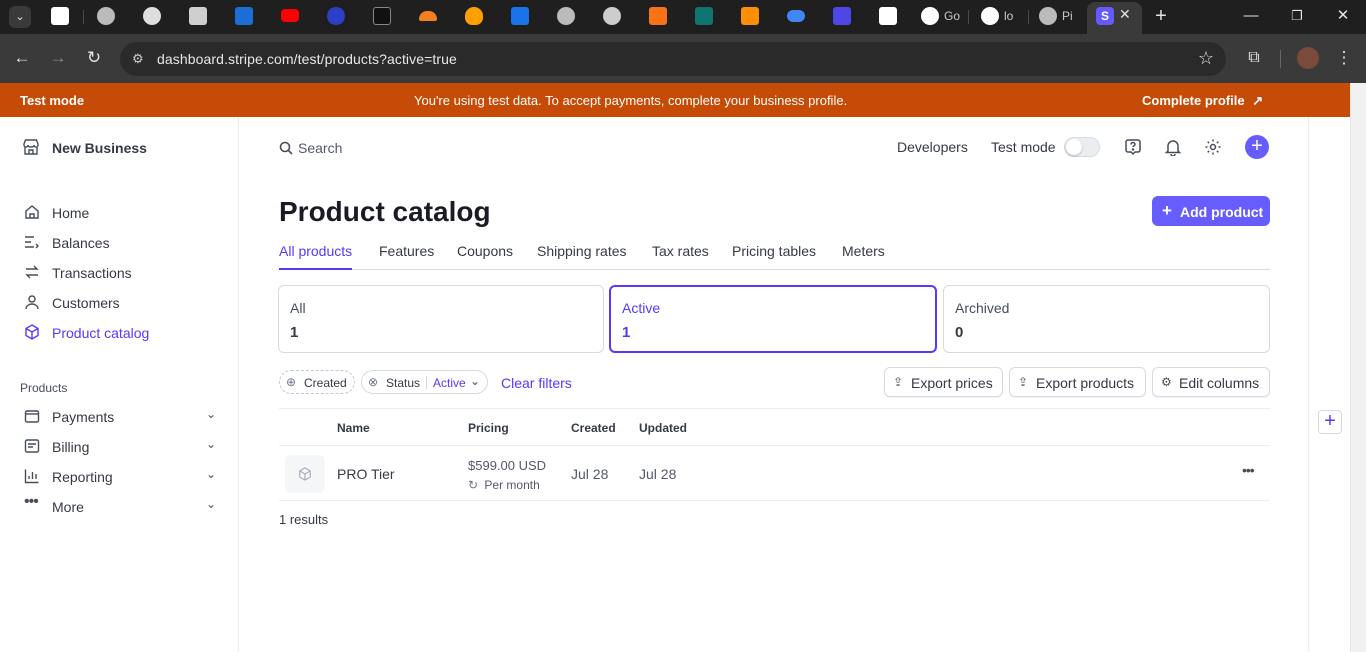  What do you see at coordinates (582, 256) in the screenshot?
I see `tab-shipping-rates: Shipping rates` at bounding box center [582, 256].